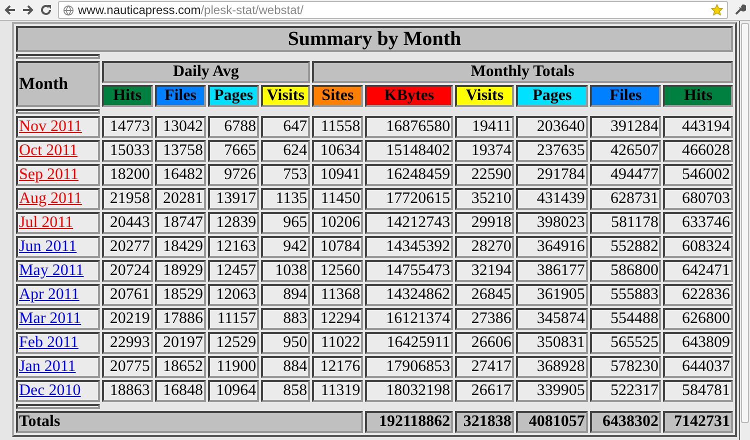 The image size is (750, 440). Describe the element at coordinates (338, 151) in the screenshot. I see `table-cell: 10634` at that location.